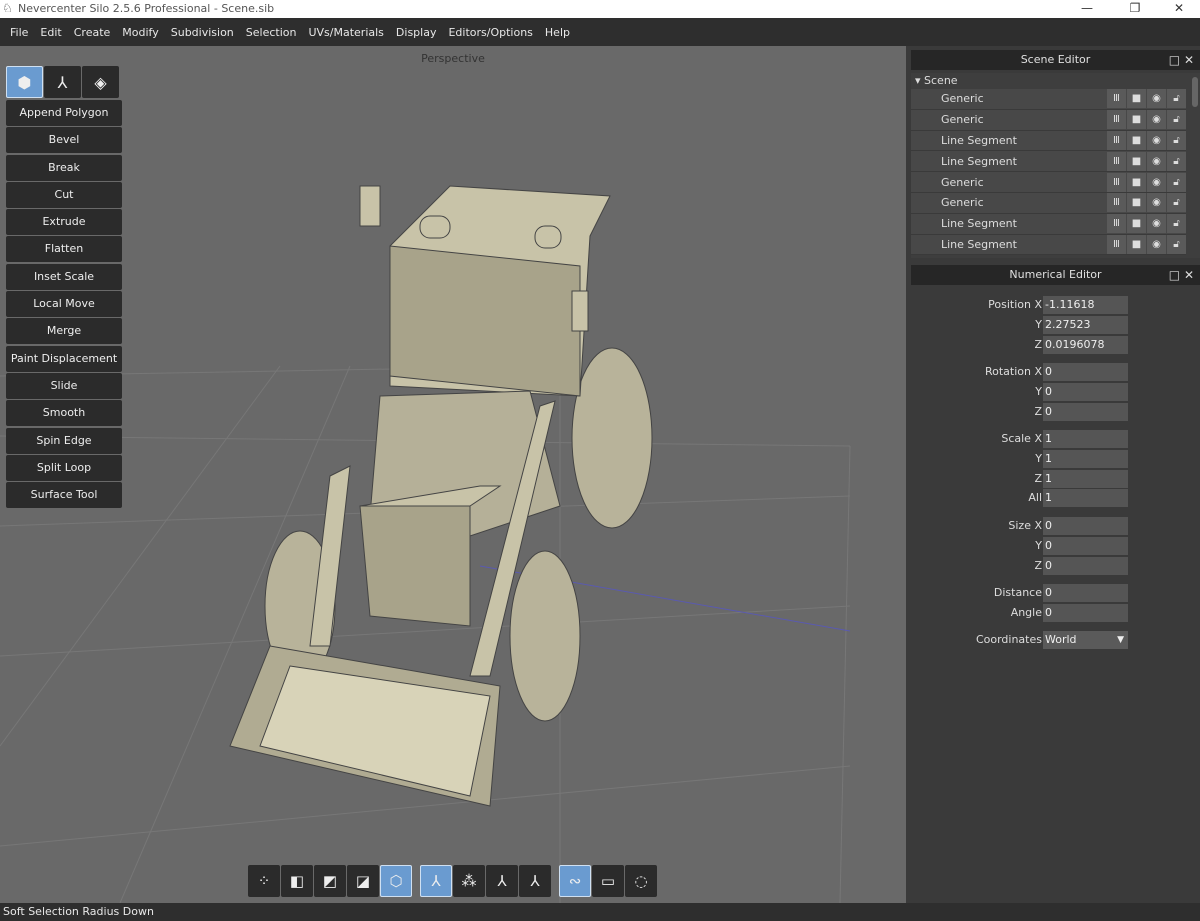 This screenshot has width=1200, height=921. What do you see at coordinates (50, 32) in the screenshot?
I see `menu-edit: Edit` at bounding box center [50, 32].